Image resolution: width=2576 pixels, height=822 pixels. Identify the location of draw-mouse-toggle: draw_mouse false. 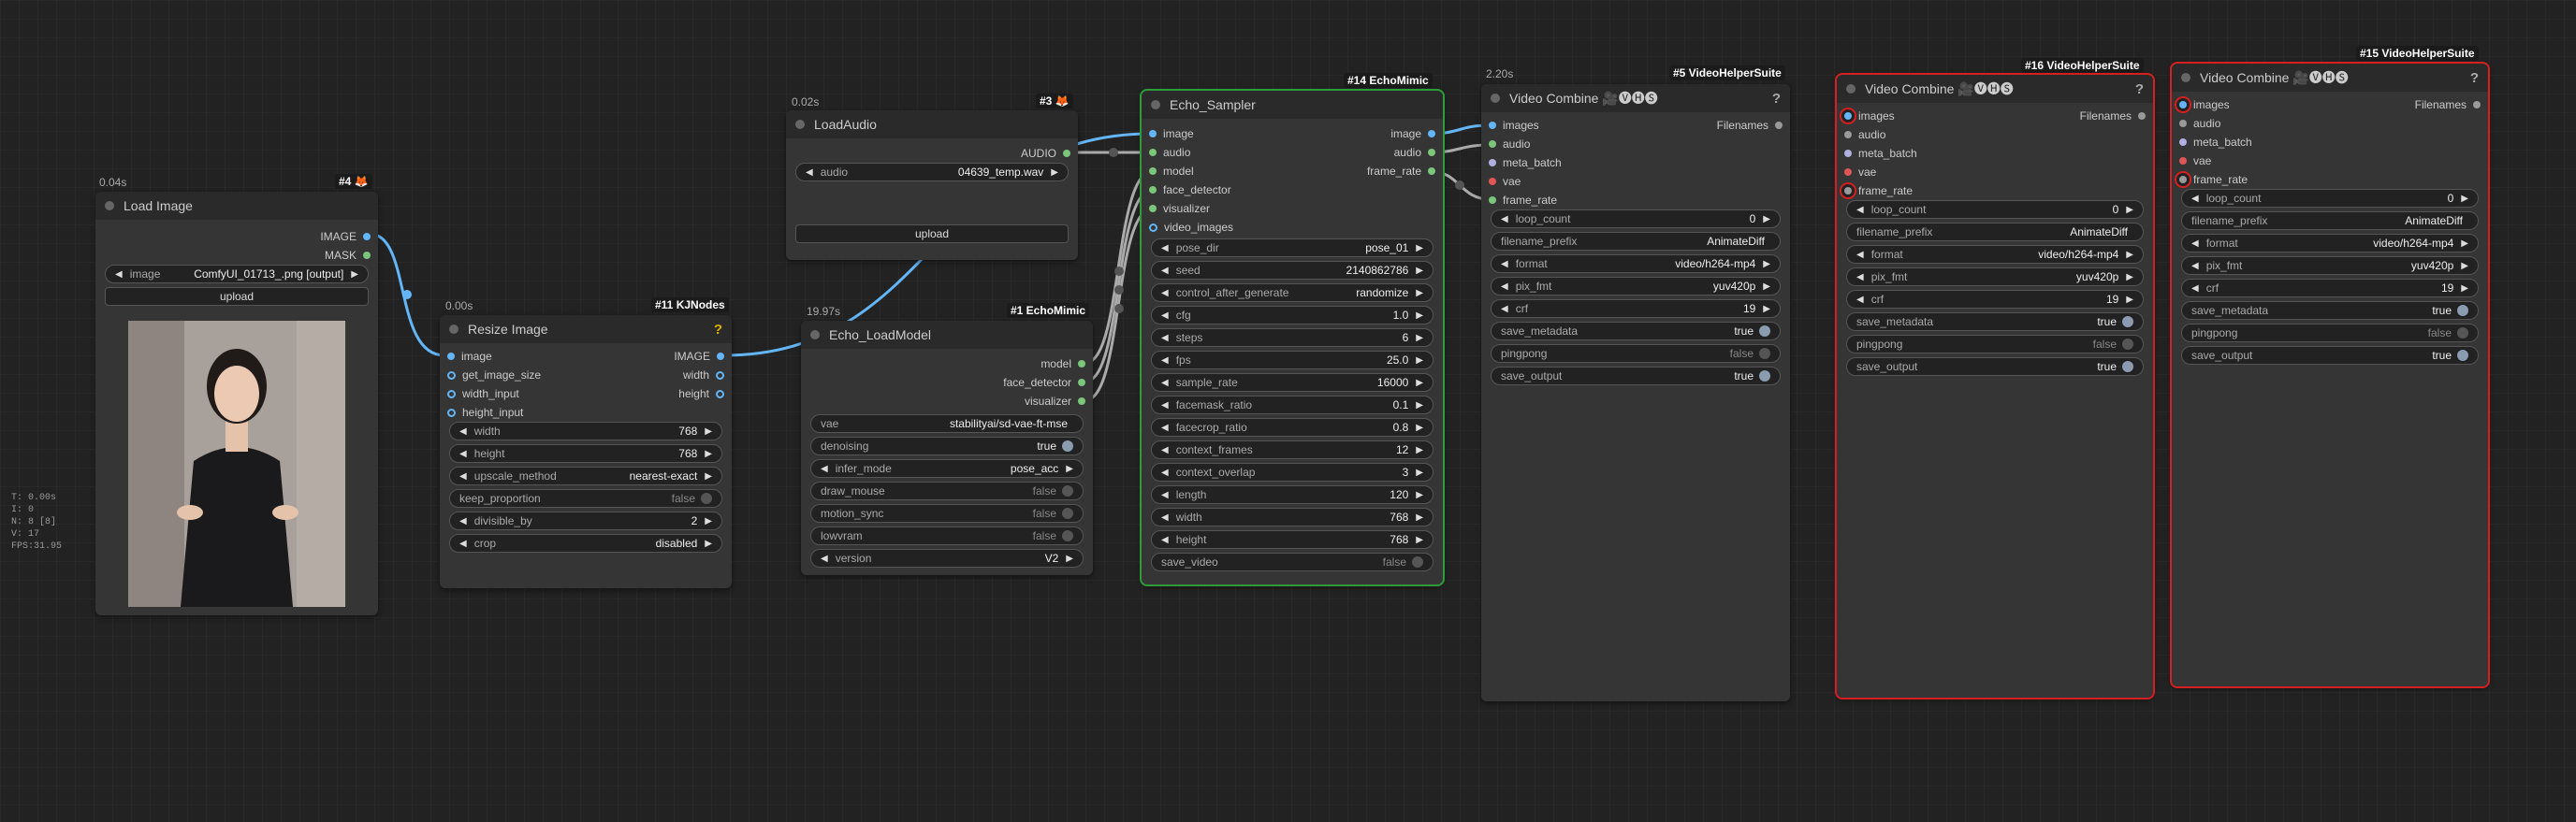
(947, 491).